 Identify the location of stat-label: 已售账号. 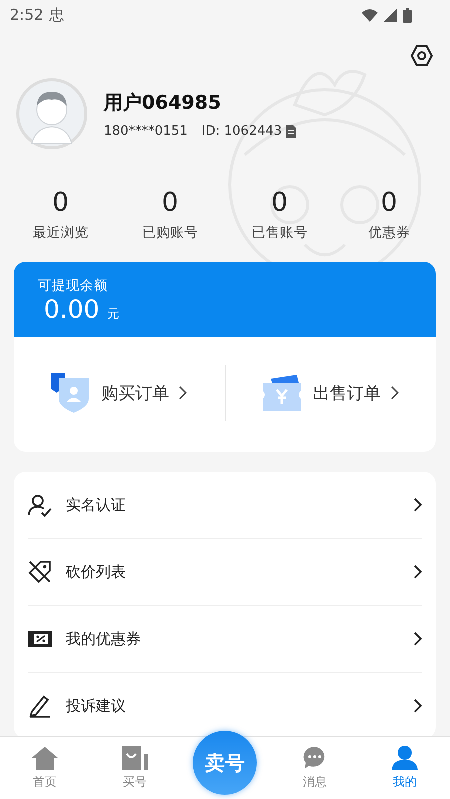
(280, 233).